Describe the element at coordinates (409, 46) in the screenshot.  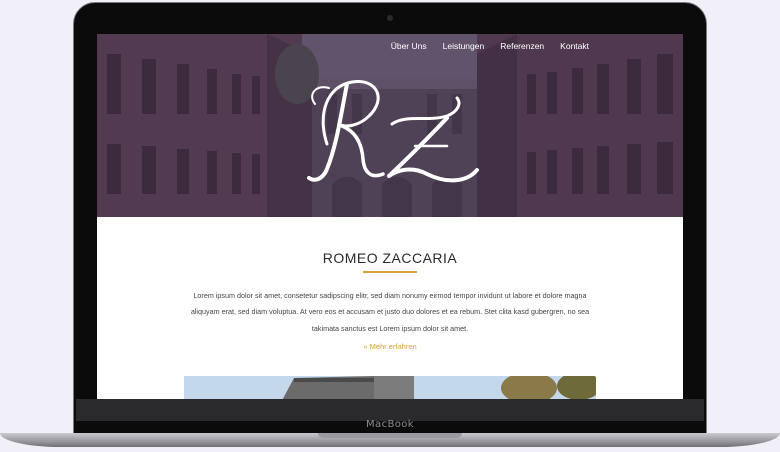
I see `nav-item-ueber-uns: Über Uns` at that location.